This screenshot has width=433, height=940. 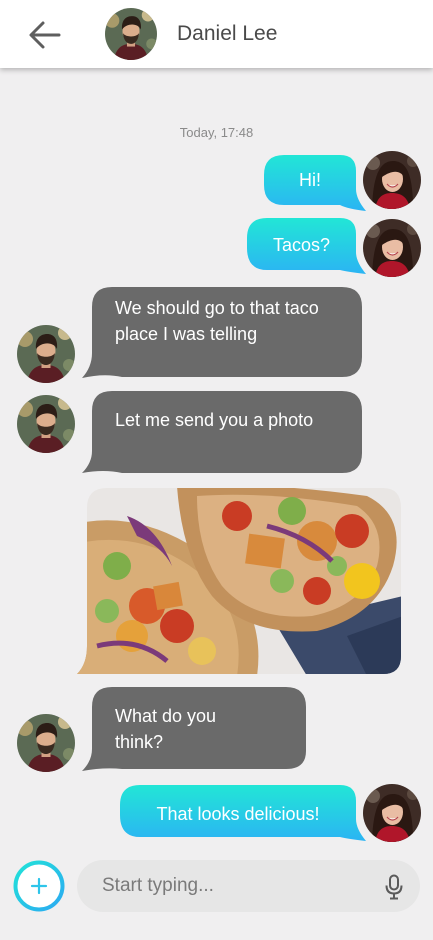 I want to click on message-text: What do you think?, so click(x=166, y=729).